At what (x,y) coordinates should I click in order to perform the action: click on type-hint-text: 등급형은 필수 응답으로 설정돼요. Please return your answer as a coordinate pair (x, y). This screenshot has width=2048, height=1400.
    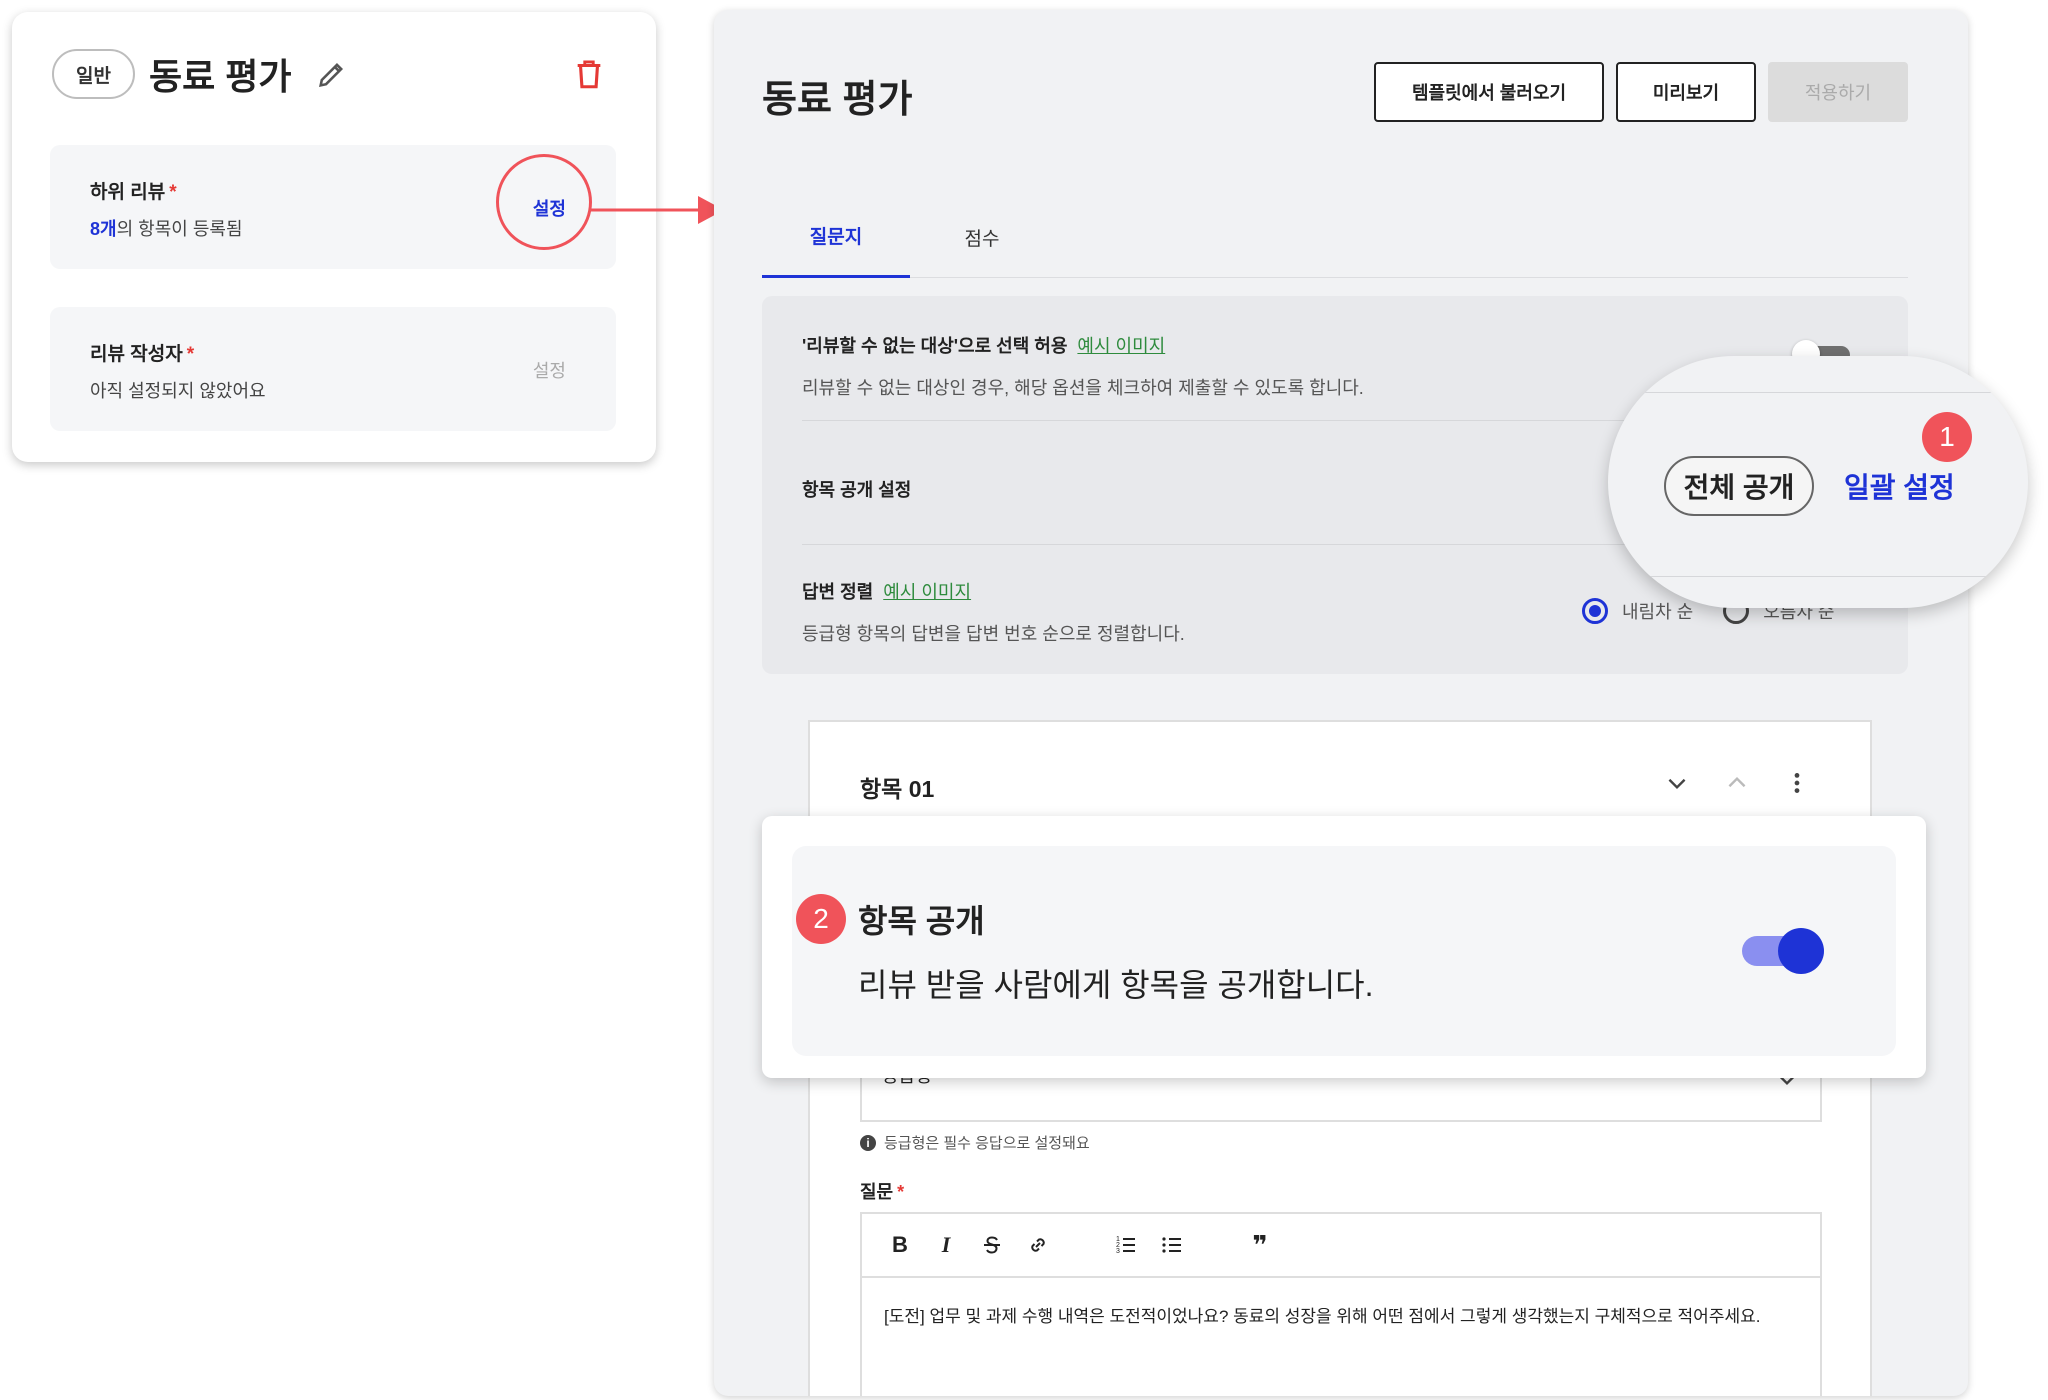
    Looking at the image, I should click on (987, 1143).